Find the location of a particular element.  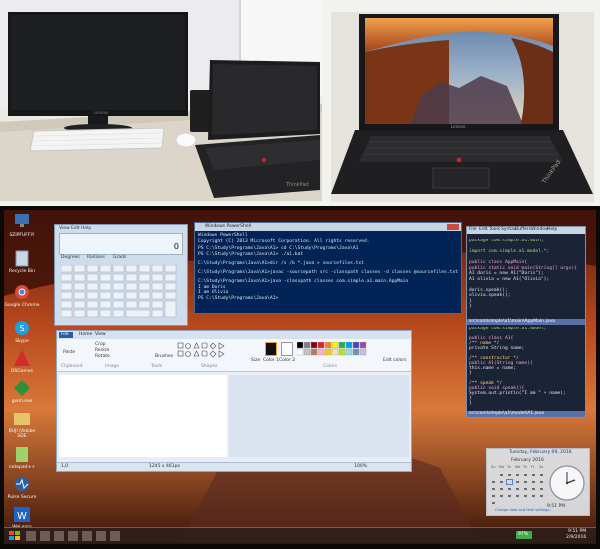

desktop-icon: Google Chrome is located at coordinates (22, 295).